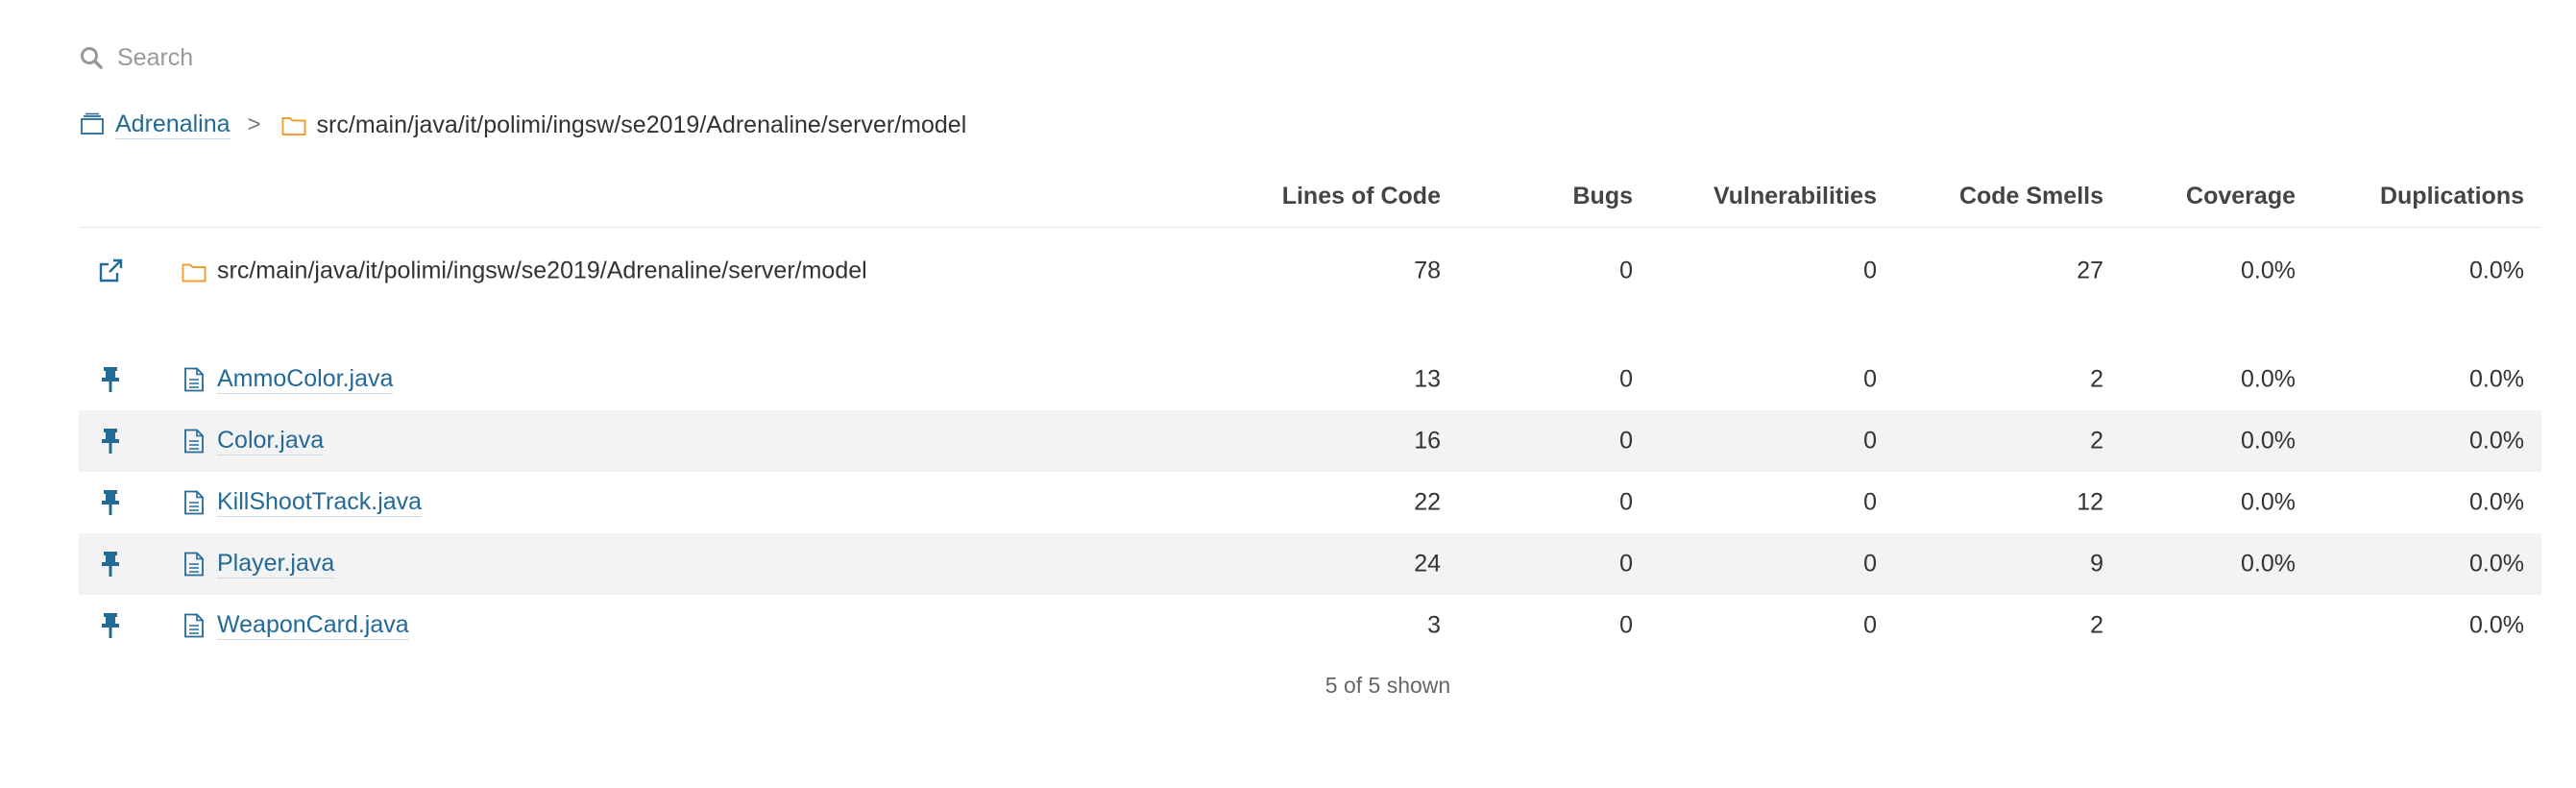 The width and height of the screenshot is (2576, 788). Describe the element at coordinates (313, 625) in the screenshot. I see `file-link: WeaponCard.java` at that location.